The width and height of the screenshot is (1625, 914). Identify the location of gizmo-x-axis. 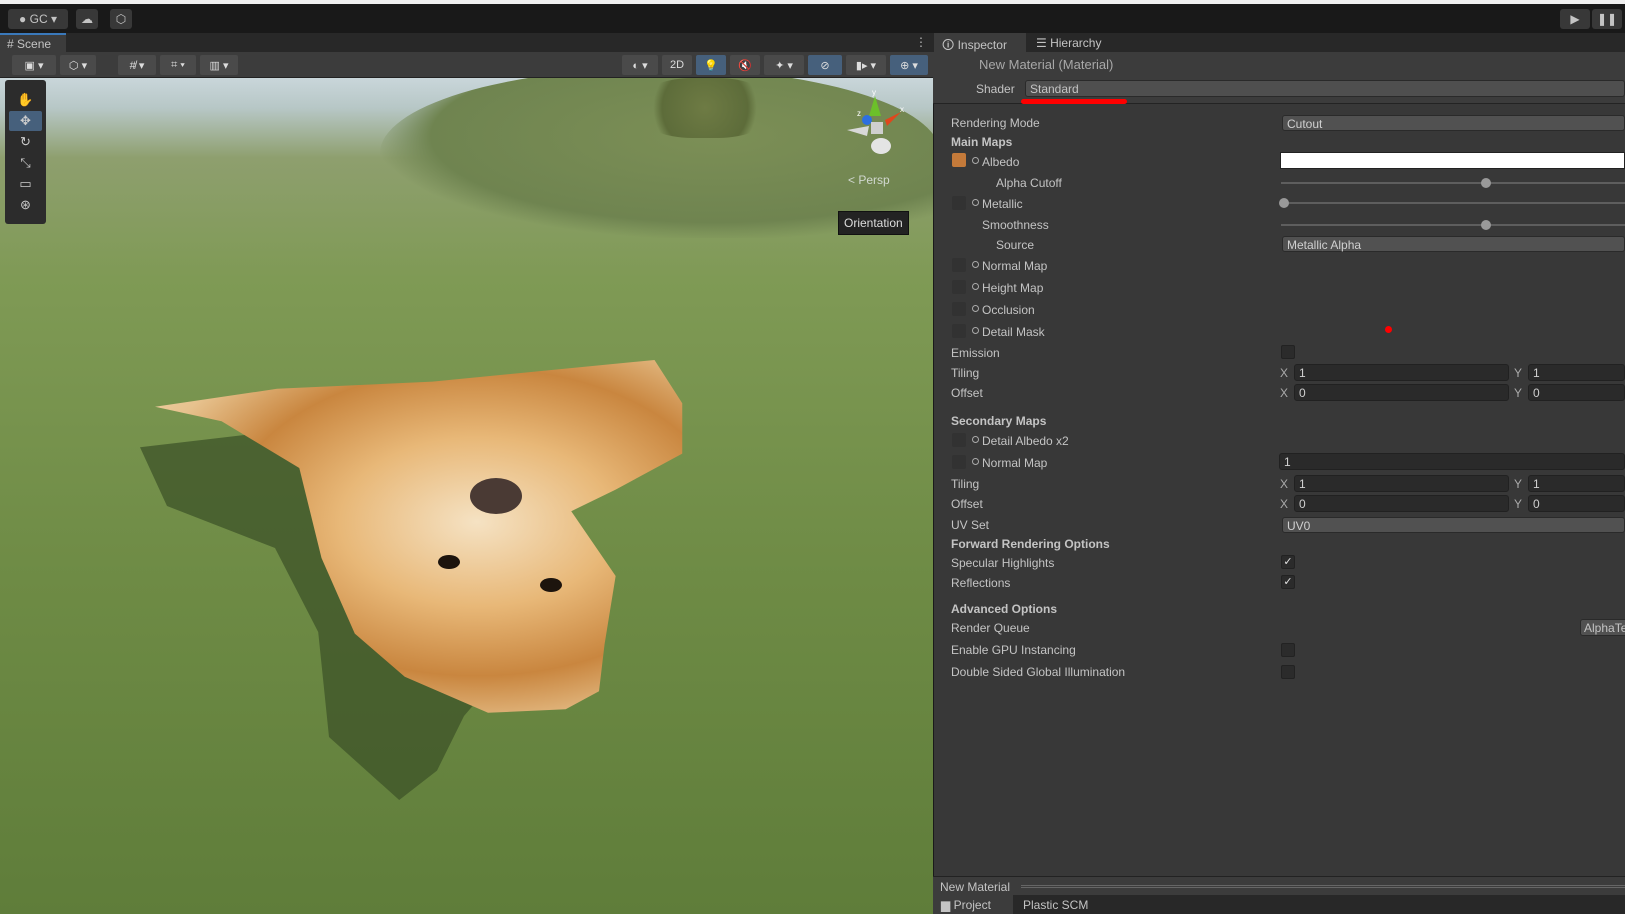
(893, 119).